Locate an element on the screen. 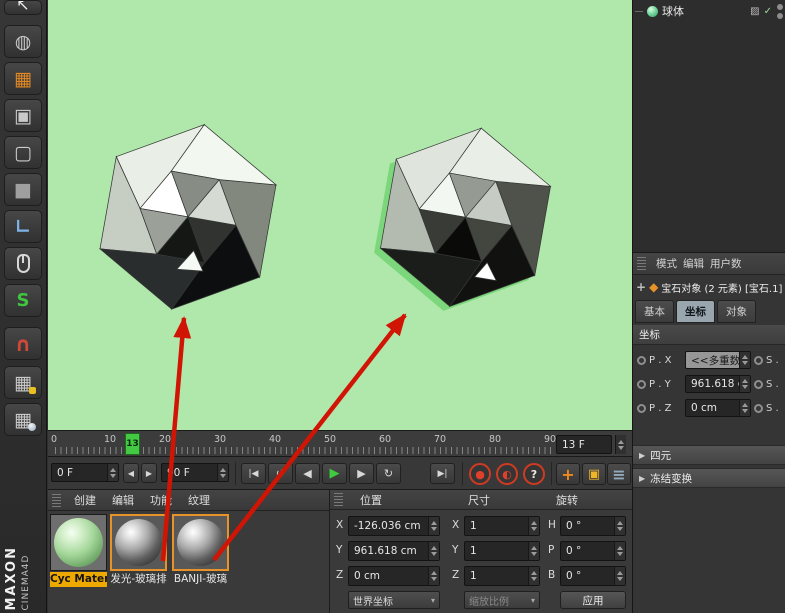 The width and height of the screenshot is (785, 613). axis-mode-icon: ∟ is located at coordinates (23, 226).